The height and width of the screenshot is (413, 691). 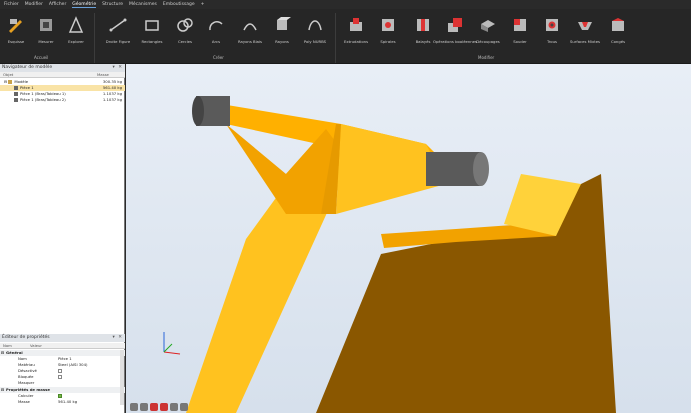 I want to click on extrude-button: Extrudations, so click(x=356, y=32).